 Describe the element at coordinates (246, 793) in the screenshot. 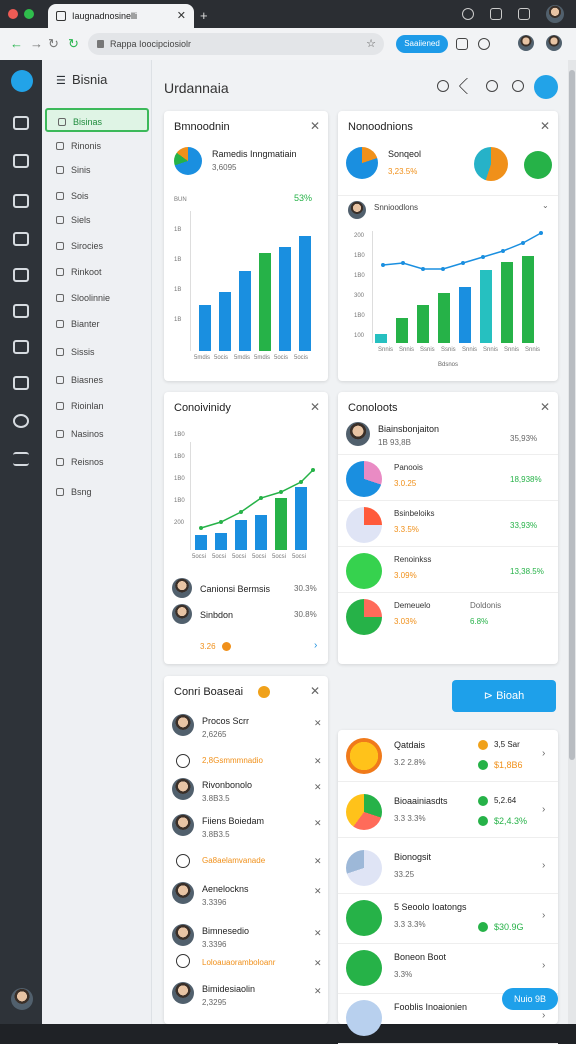

I see `list-item: Rivonbonolo 3.8B3.5 ✕` at that location.